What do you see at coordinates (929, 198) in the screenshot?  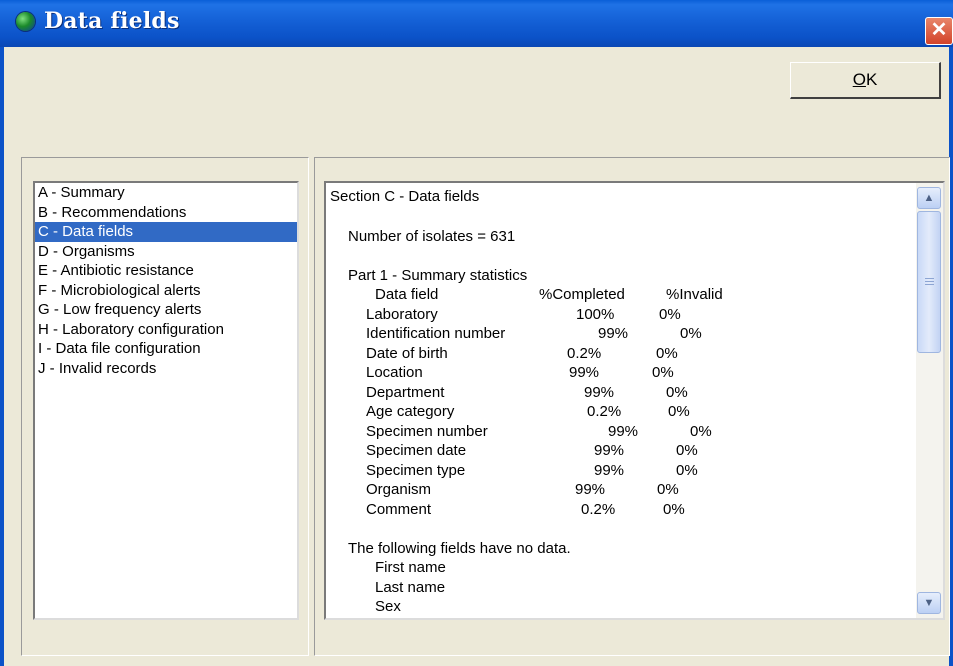 I see `scroll-up-icon: ▲` at bounding box center [929, 198].